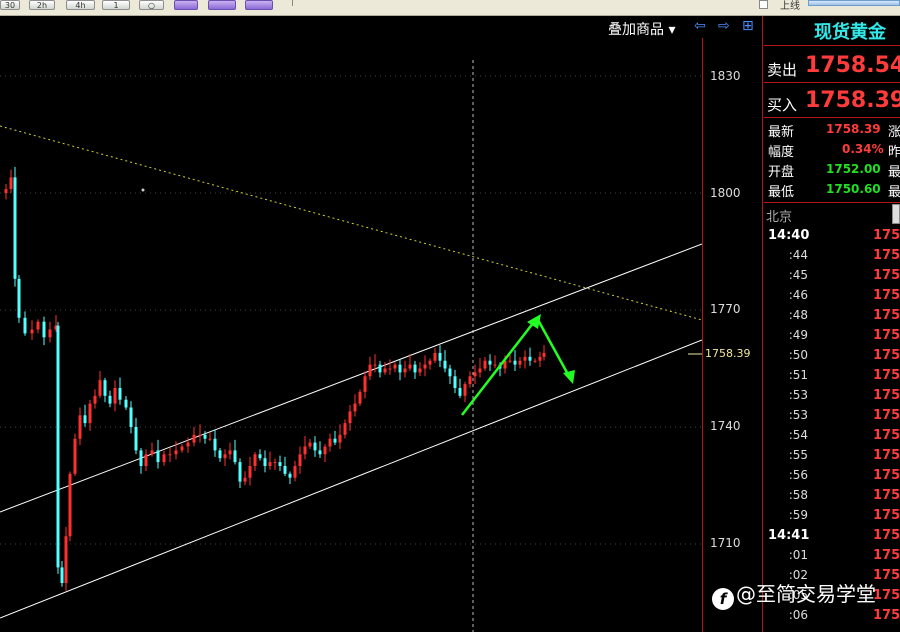 Image resolution: width=900 pixels, height=632 pixels. Describe the element at coordinates (80, 5) in the screenshot. I see `timeframe-4h-button: 4h` at that location.